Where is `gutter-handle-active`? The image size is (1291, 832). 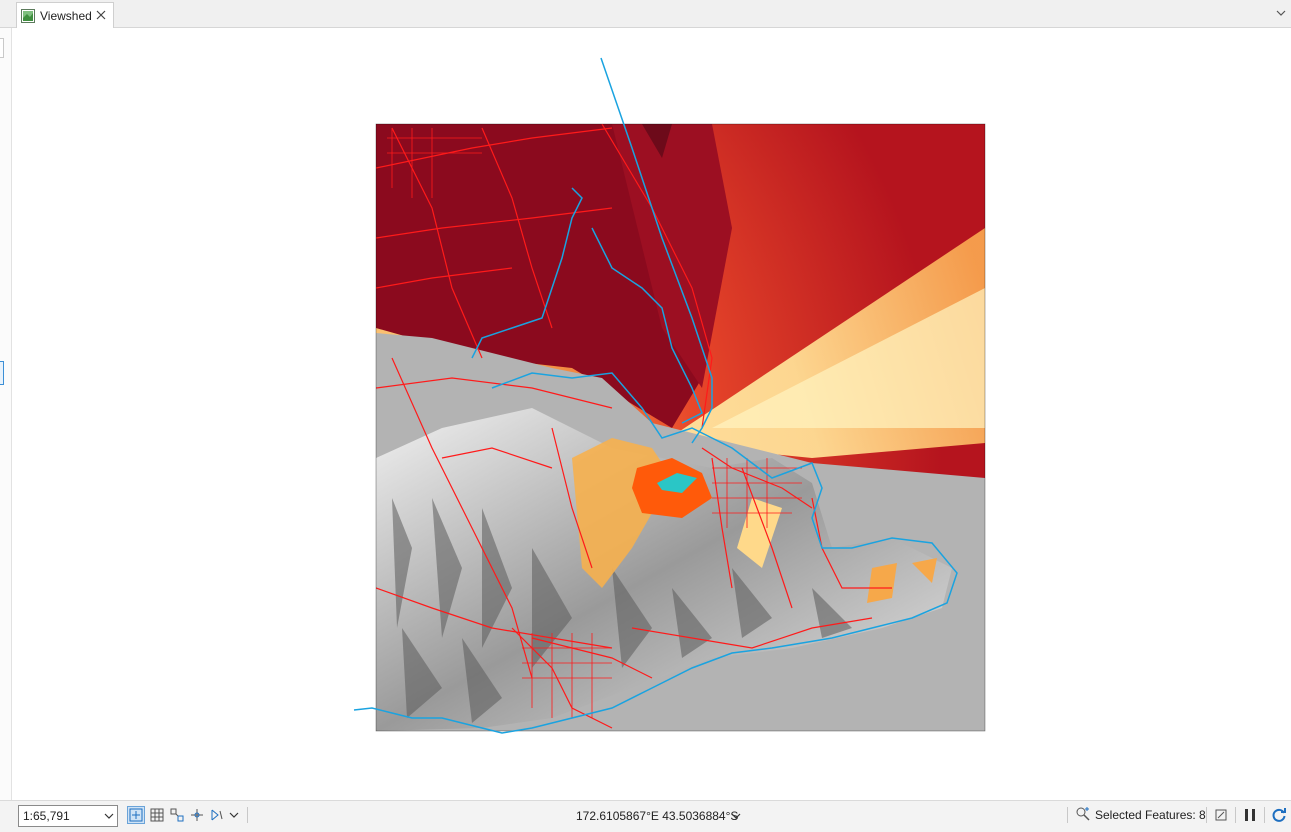
gutter-handle-active is located at coordinates (2, 373).